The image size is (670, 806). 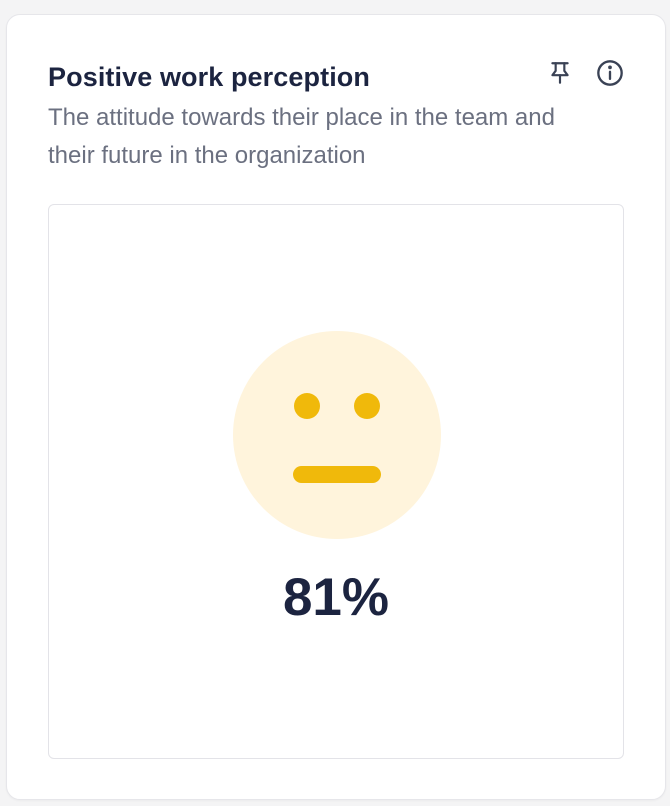 I want to click on info-icon, so click(x=610, y=73).